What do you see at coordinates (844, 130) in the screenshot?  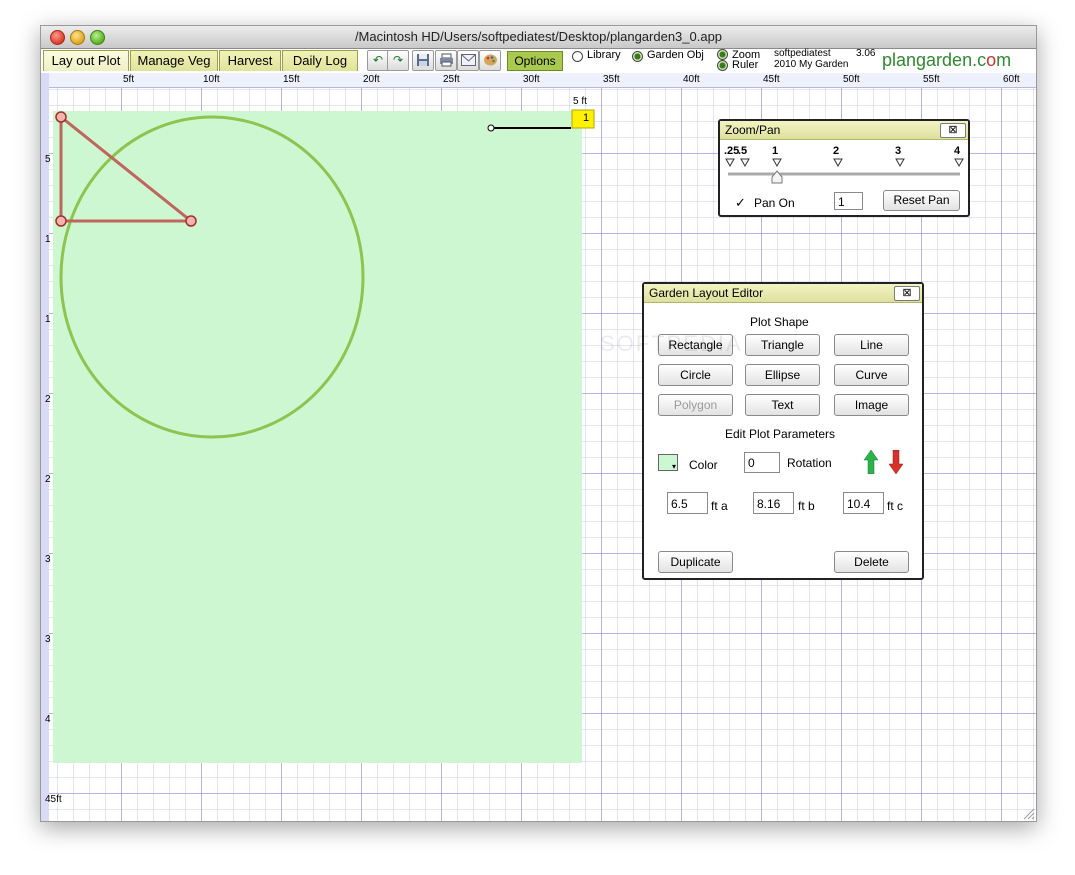 I see `zoom-pan-title: Zoom/Pan` at bounding box center [844, 130].